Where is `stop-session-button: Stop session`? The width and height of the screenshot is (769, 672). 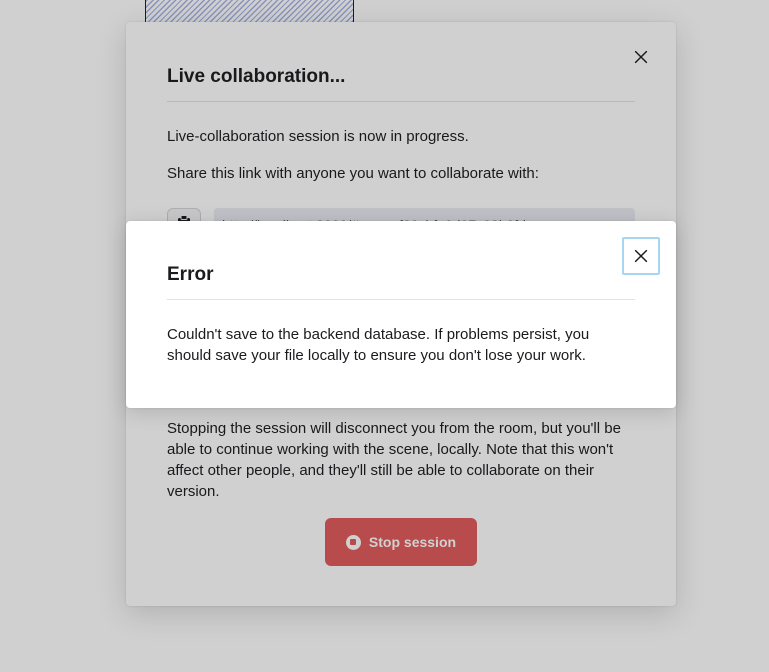 stop-session-button: Stop session is located at coordinates (401, 542).